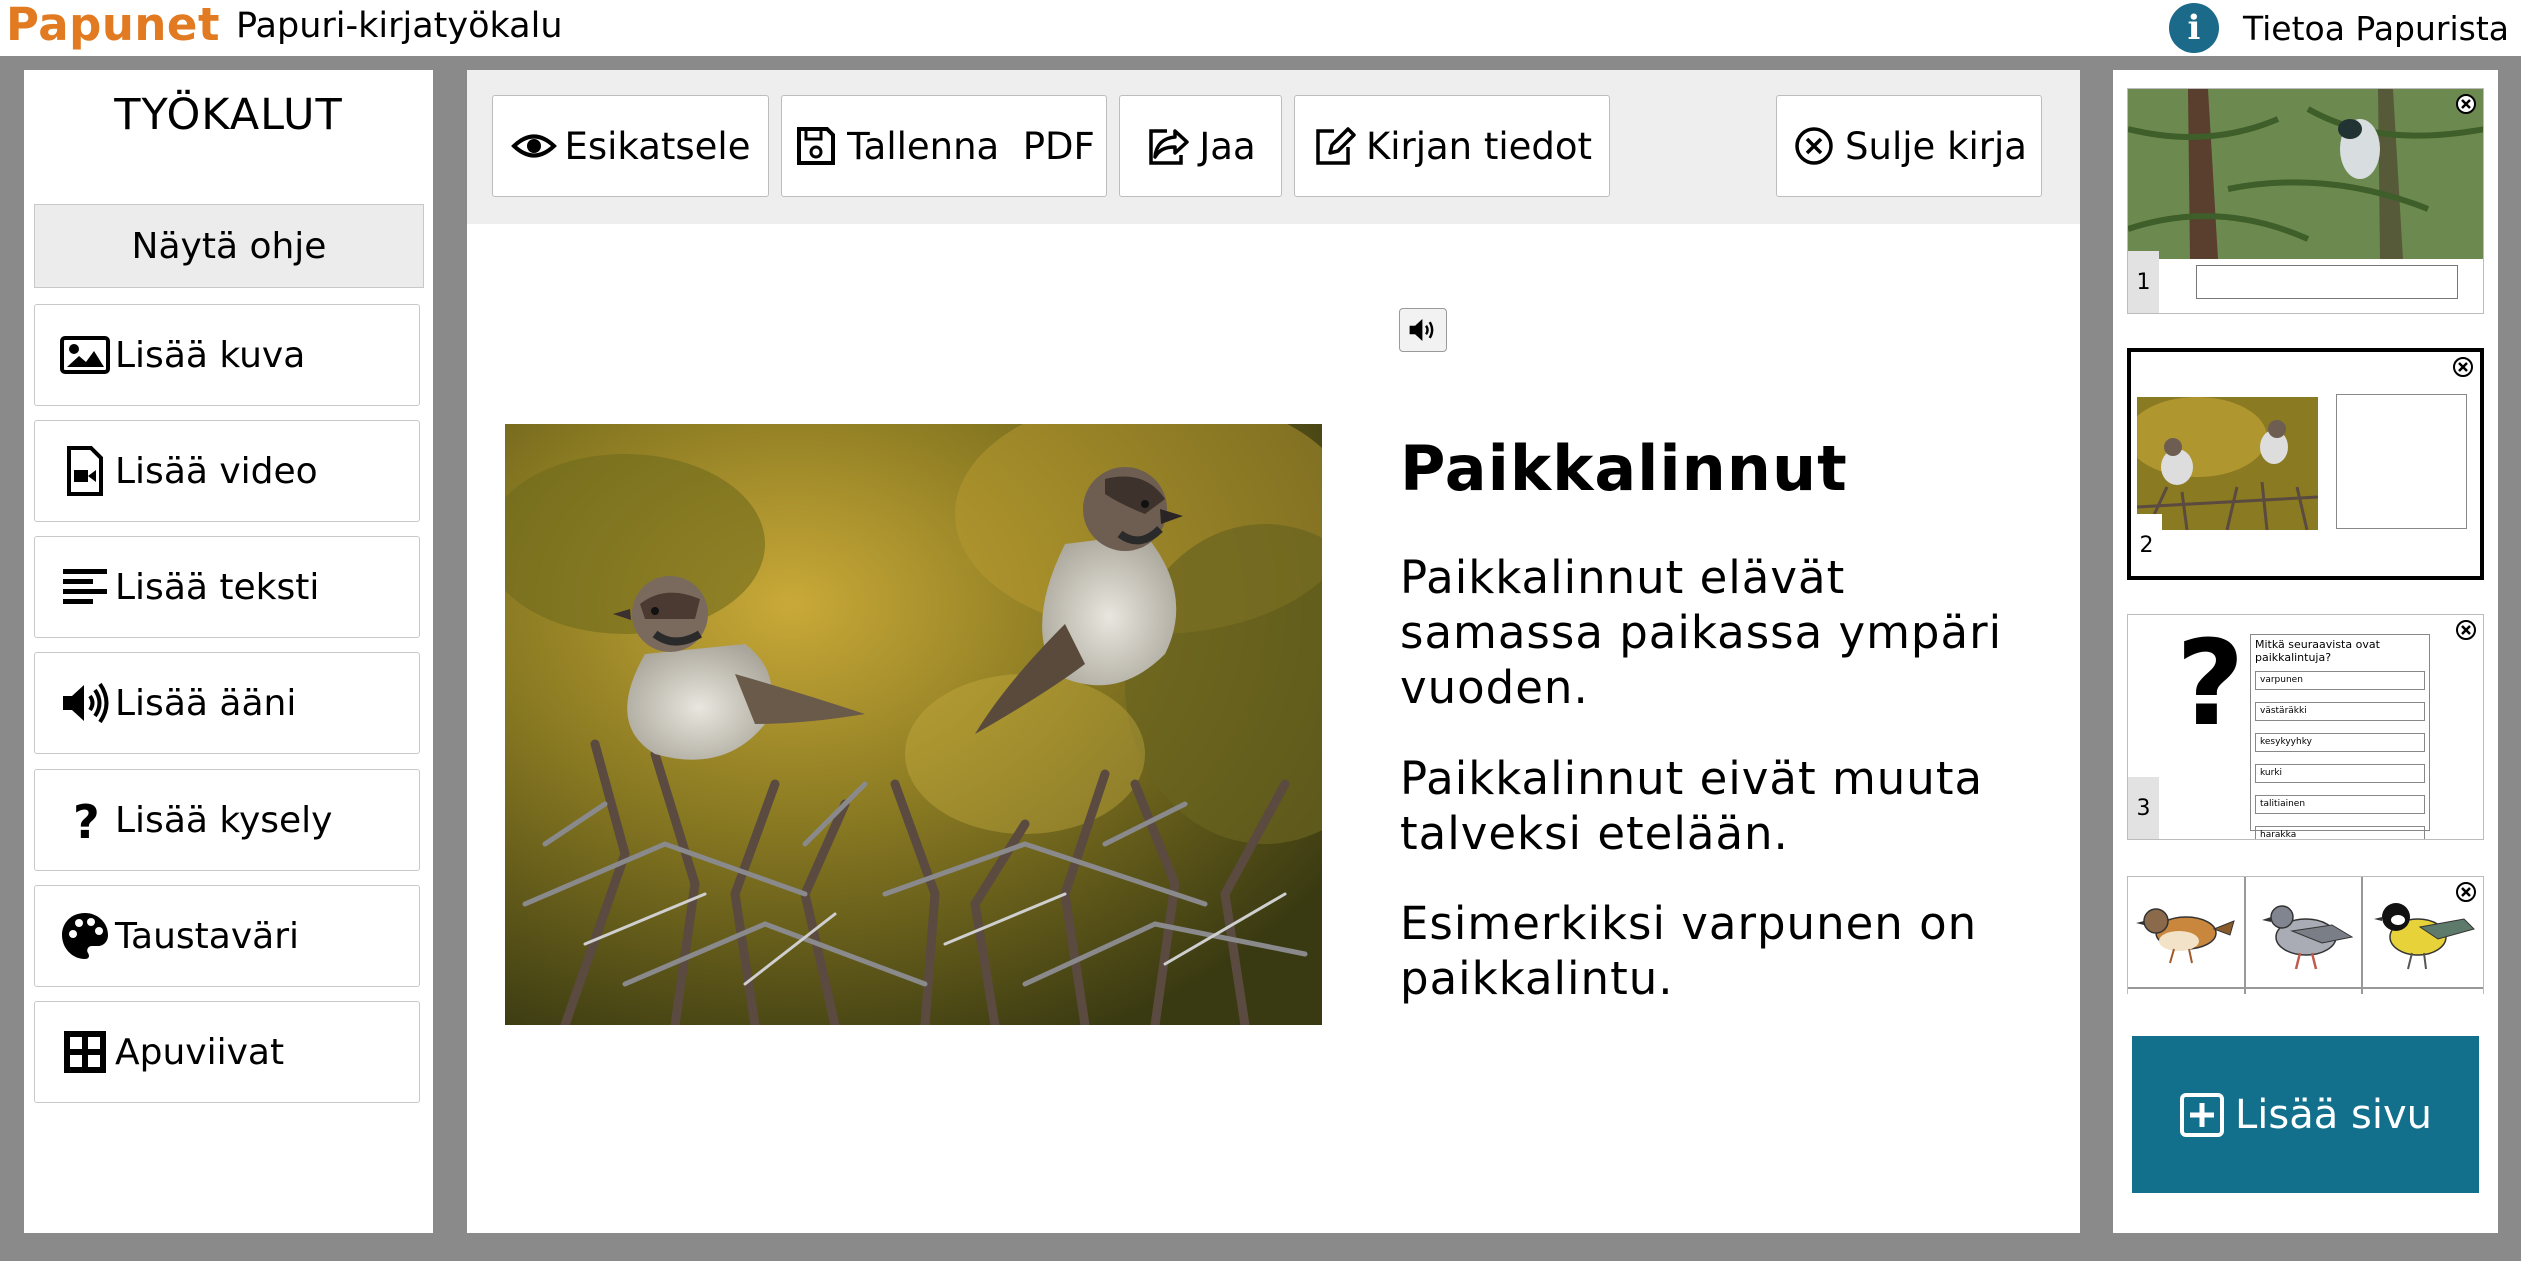 The width and height of the screenshot is (2521, 1261). What do you see at coordinates (1227, 146) in the screenshot?
I see `share-label: Jaa` at bounding box center [1227, 146].